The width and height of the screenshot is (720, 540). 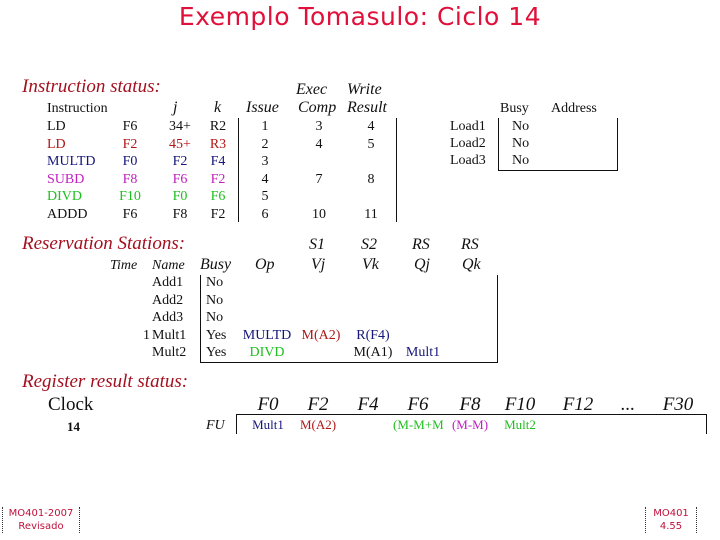 I want to click on register-fu-value: Mult1, so click(x=268, y=424).